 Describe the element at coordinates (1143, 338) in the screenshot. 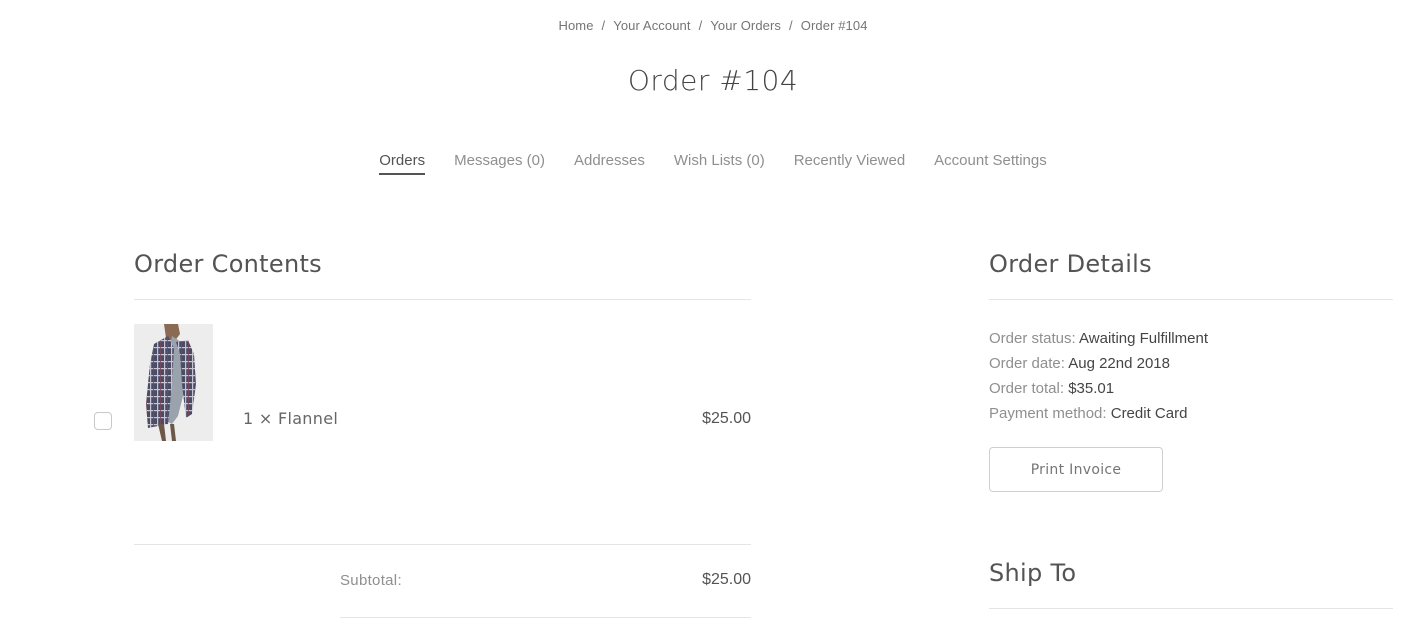

I see `order-status-value: Awaiting Fulfillment` at that location.